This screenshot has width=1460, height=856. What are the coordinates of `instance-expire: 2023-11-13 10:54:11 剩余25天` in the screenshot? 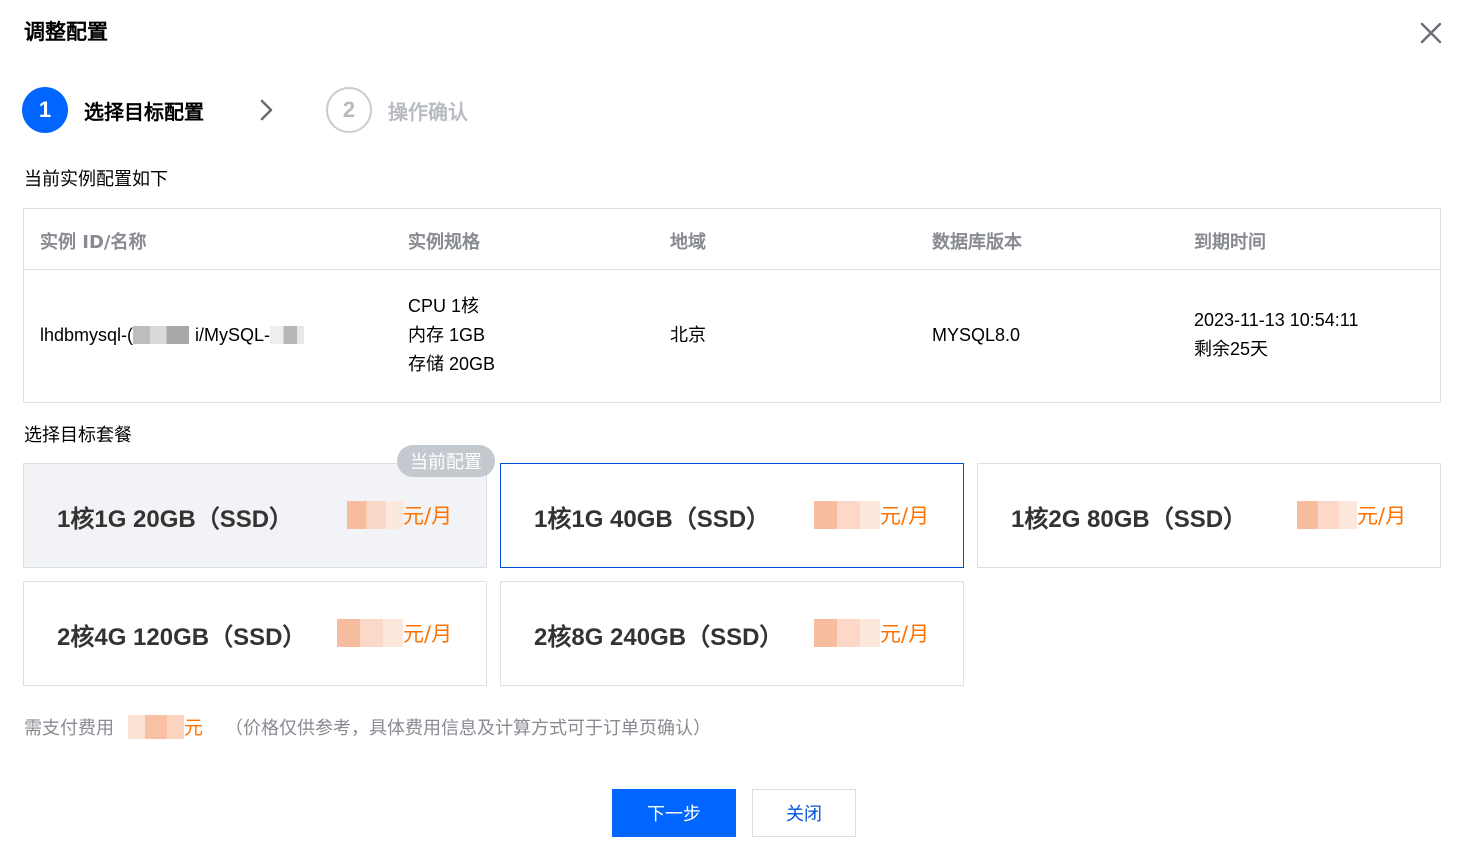 It's located at (1276, 335).